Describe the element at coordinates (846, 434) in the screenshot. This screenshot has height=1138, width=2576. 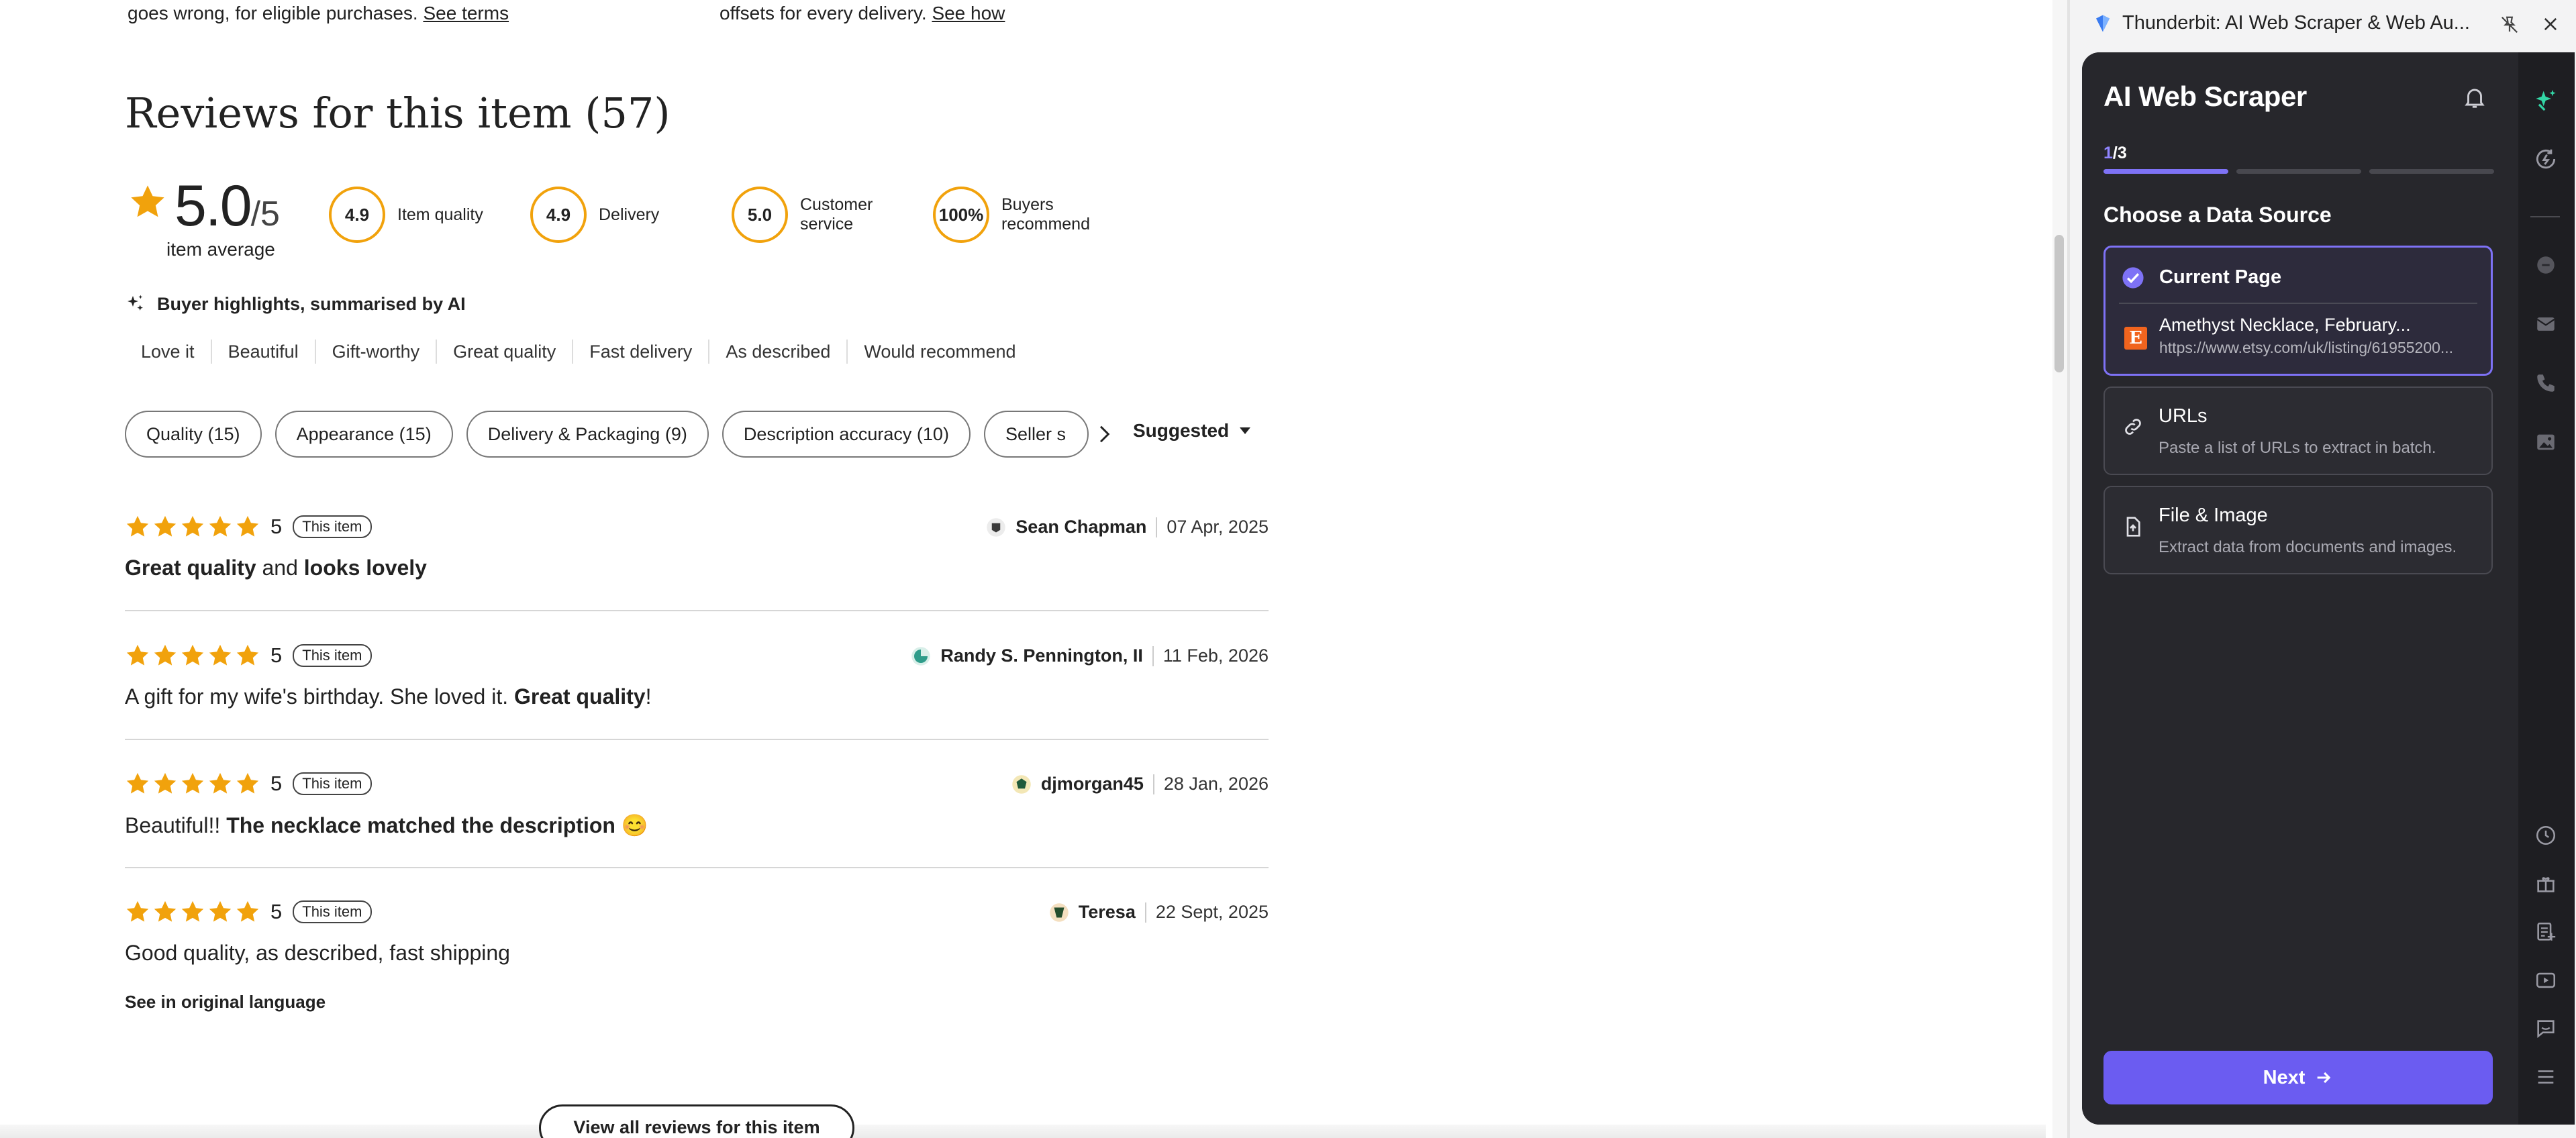
I see `filter-description-accuracy: Description accuracy (10)` at that location.